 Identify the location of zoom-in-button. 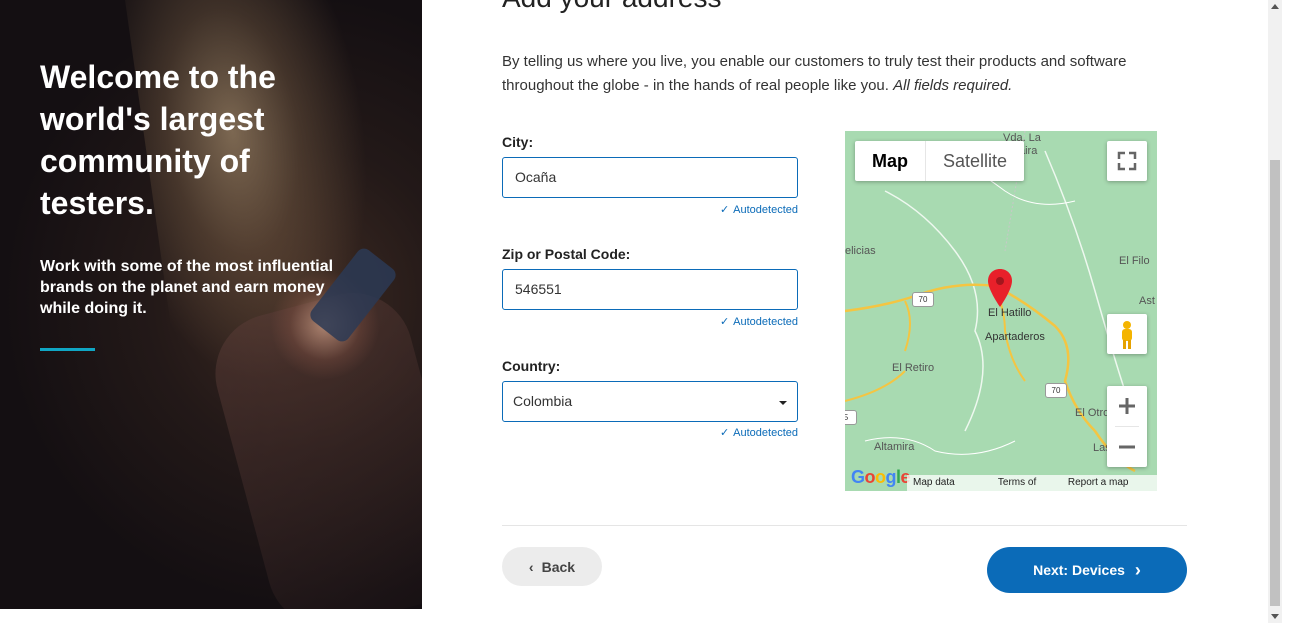
(1127, 406).